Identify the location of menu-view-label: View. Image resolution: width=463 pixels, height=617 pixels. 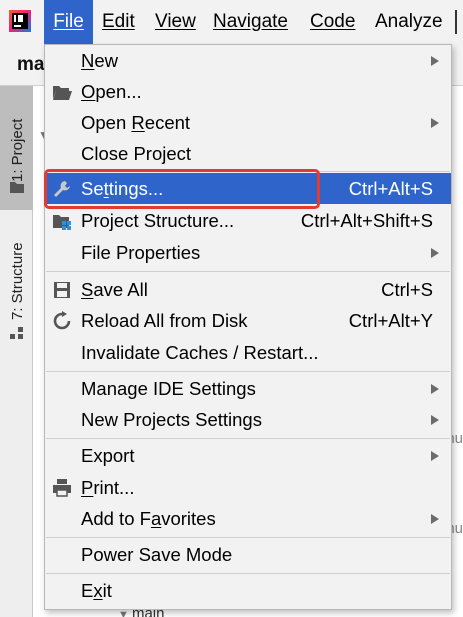
(175, 21).